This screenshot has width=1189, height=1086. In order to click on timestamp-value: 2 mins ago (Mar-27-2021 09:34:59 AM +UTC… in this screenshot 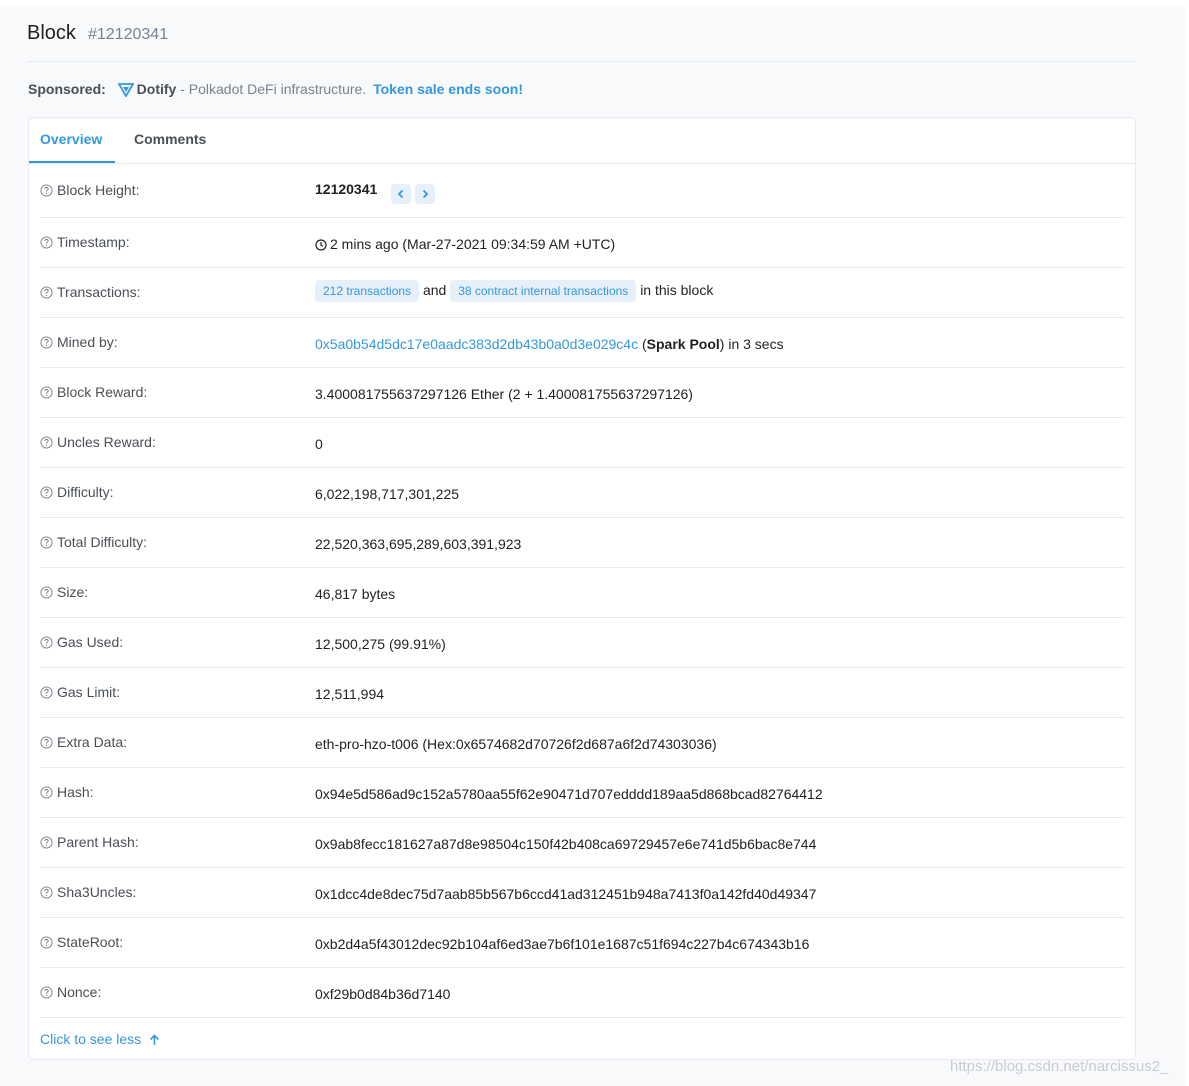, I will do `click(473, 244)`.